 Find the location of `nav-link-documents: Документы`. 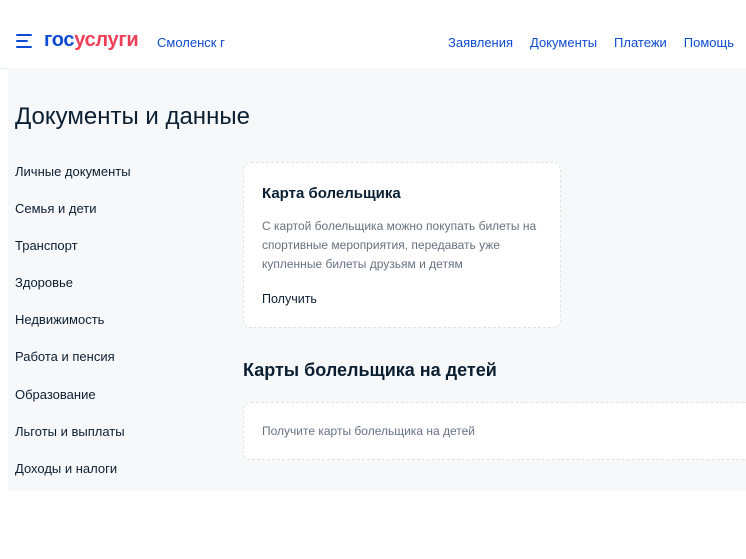

nav-link-documents: Документы is located at coordinates (563, 42).